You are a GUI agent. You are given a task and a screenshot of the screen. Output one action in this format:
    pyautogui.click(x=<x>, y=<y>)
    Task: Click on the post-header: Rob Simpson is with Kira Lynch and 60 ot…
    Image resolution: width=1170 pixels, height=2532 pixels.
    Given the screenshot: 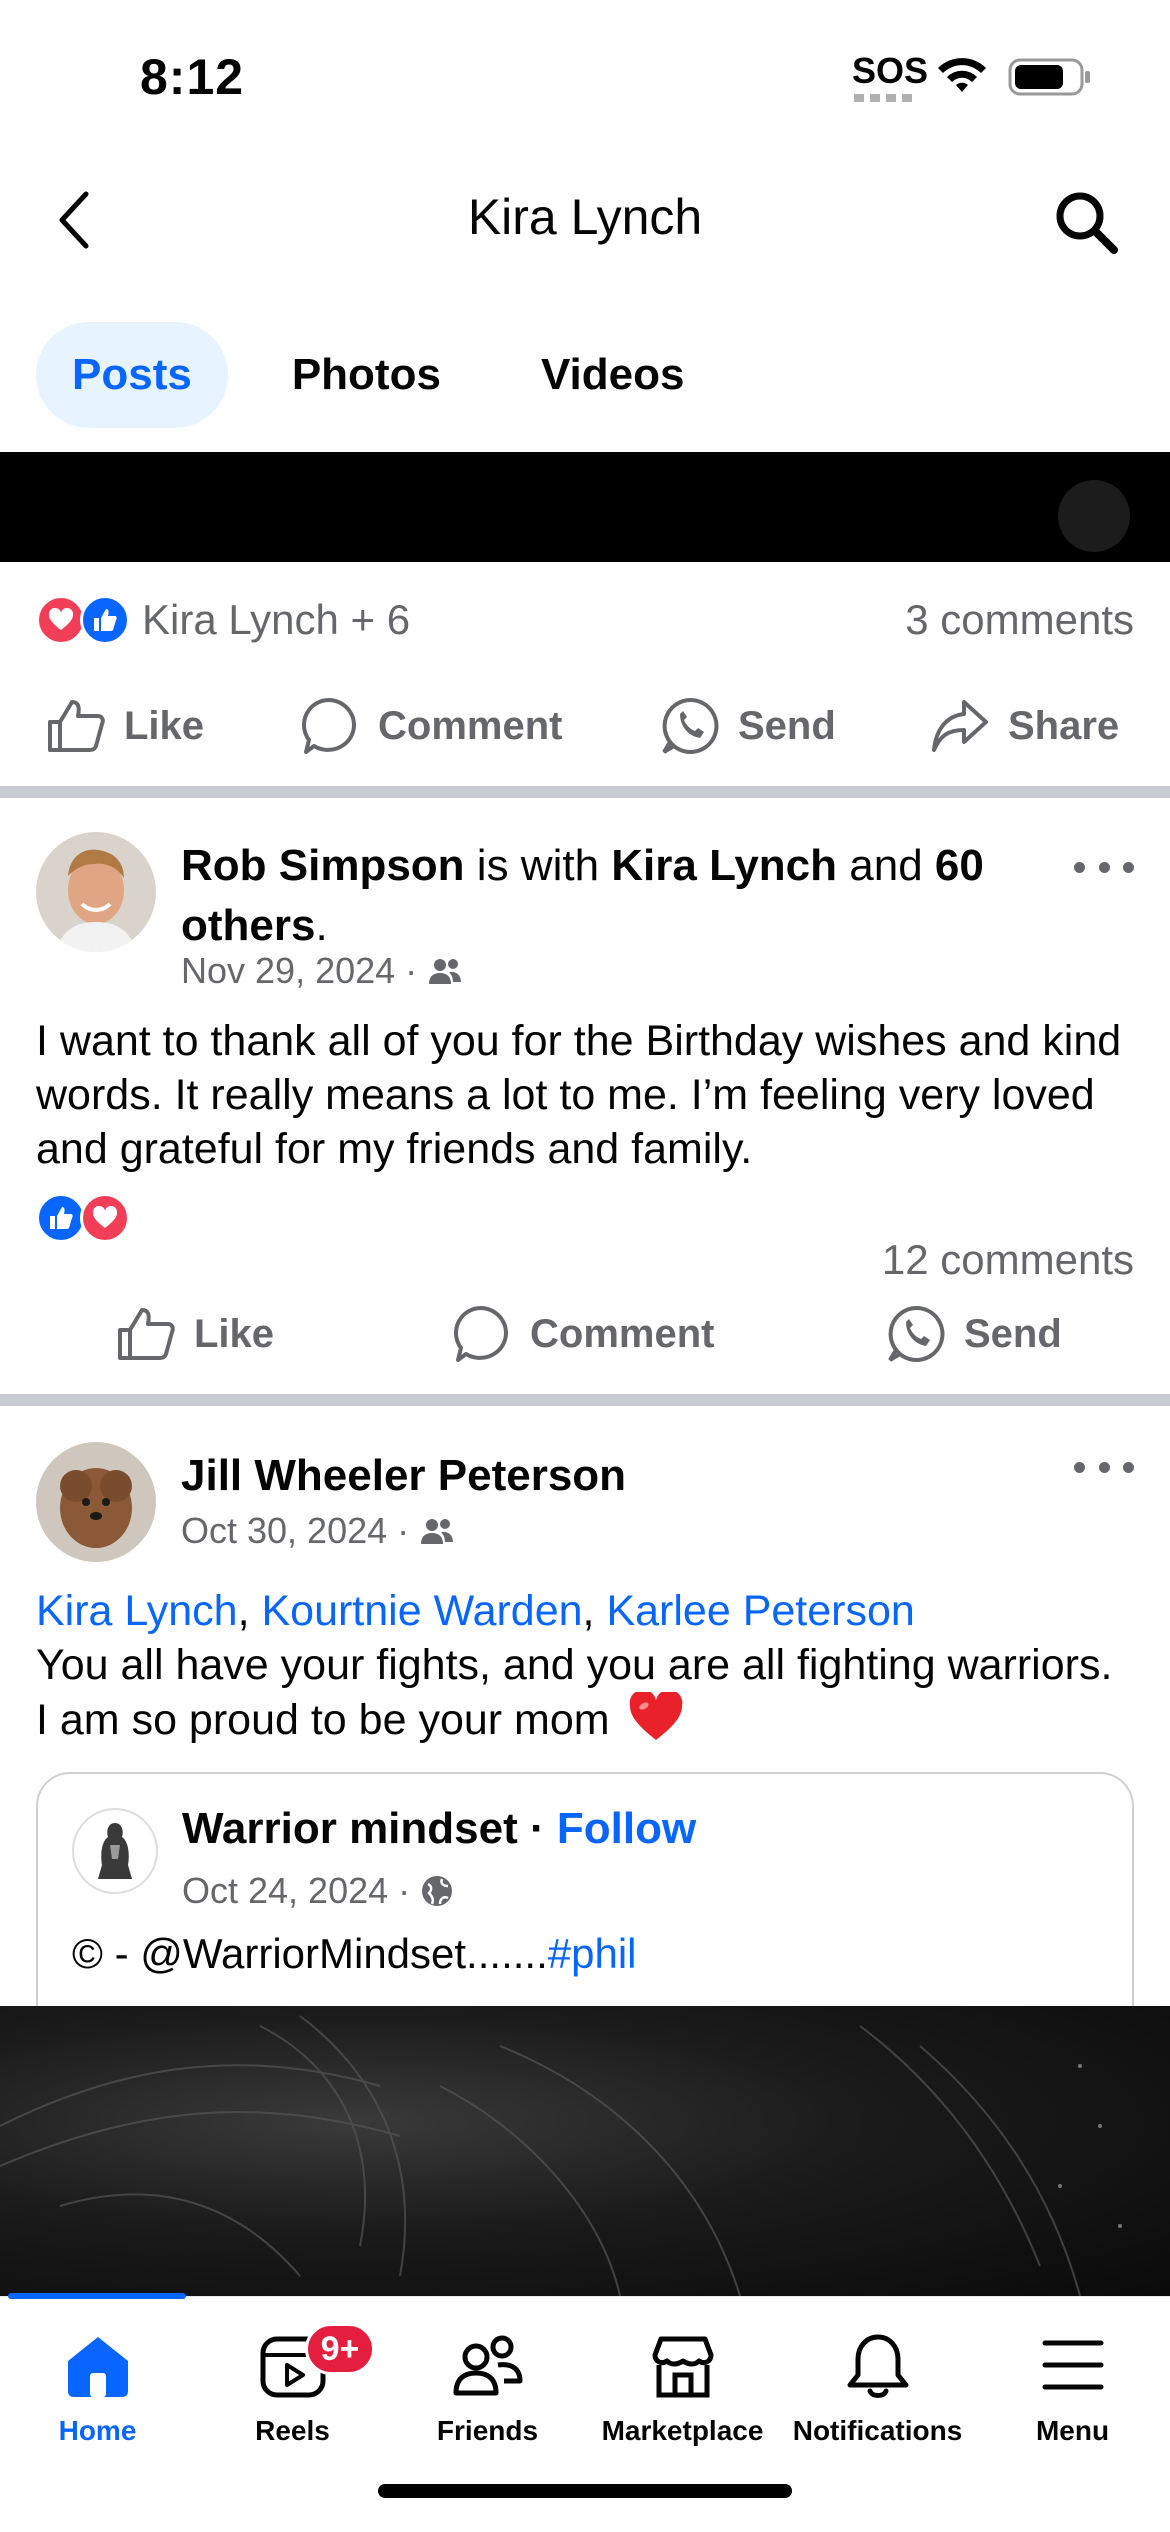 What is the action you would take?
    pyautogui.click(x=585, y=912)
    